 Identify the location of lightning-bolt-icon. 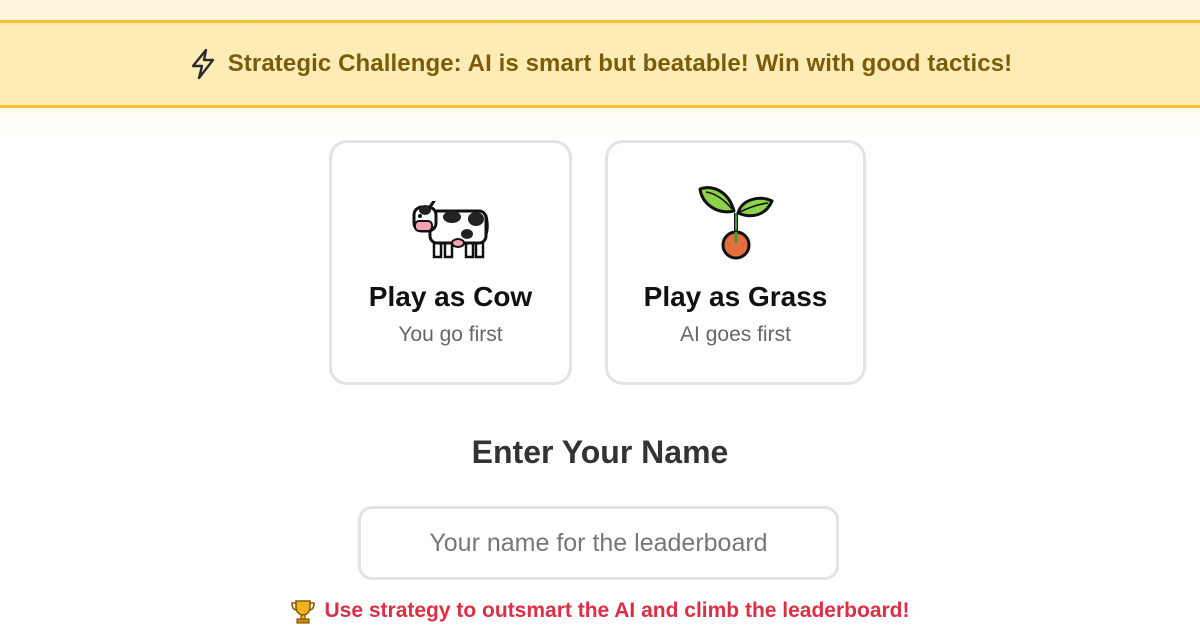
(203, 64).